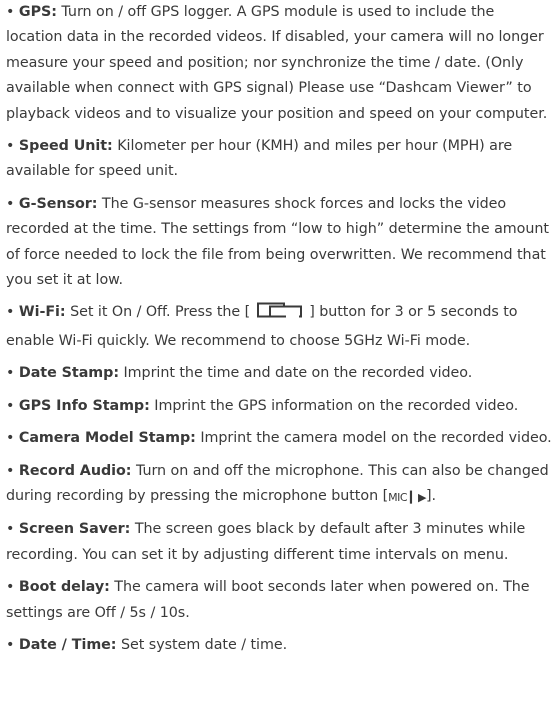 The height and width of the screenshot is (725, 557). Describe the element at coordinates (107, 438) in the screenshot. I see `setting-term: Camera Model Stamp:` at that location.